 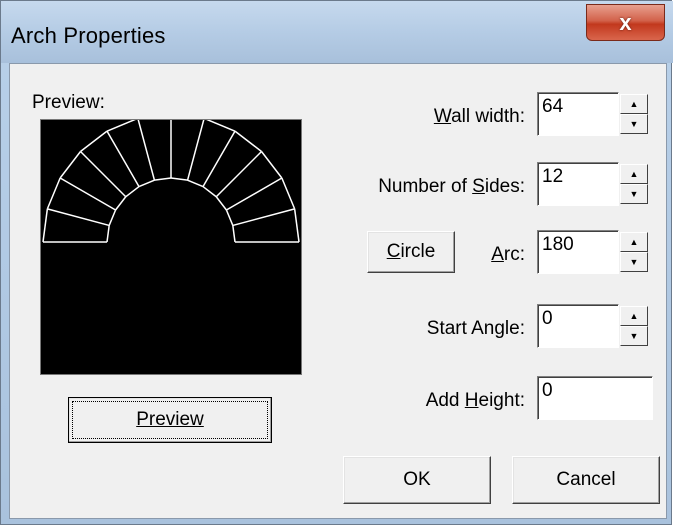 I want to click on start-angle-spinner: ▲ ▼, so click(x=634, y=326).